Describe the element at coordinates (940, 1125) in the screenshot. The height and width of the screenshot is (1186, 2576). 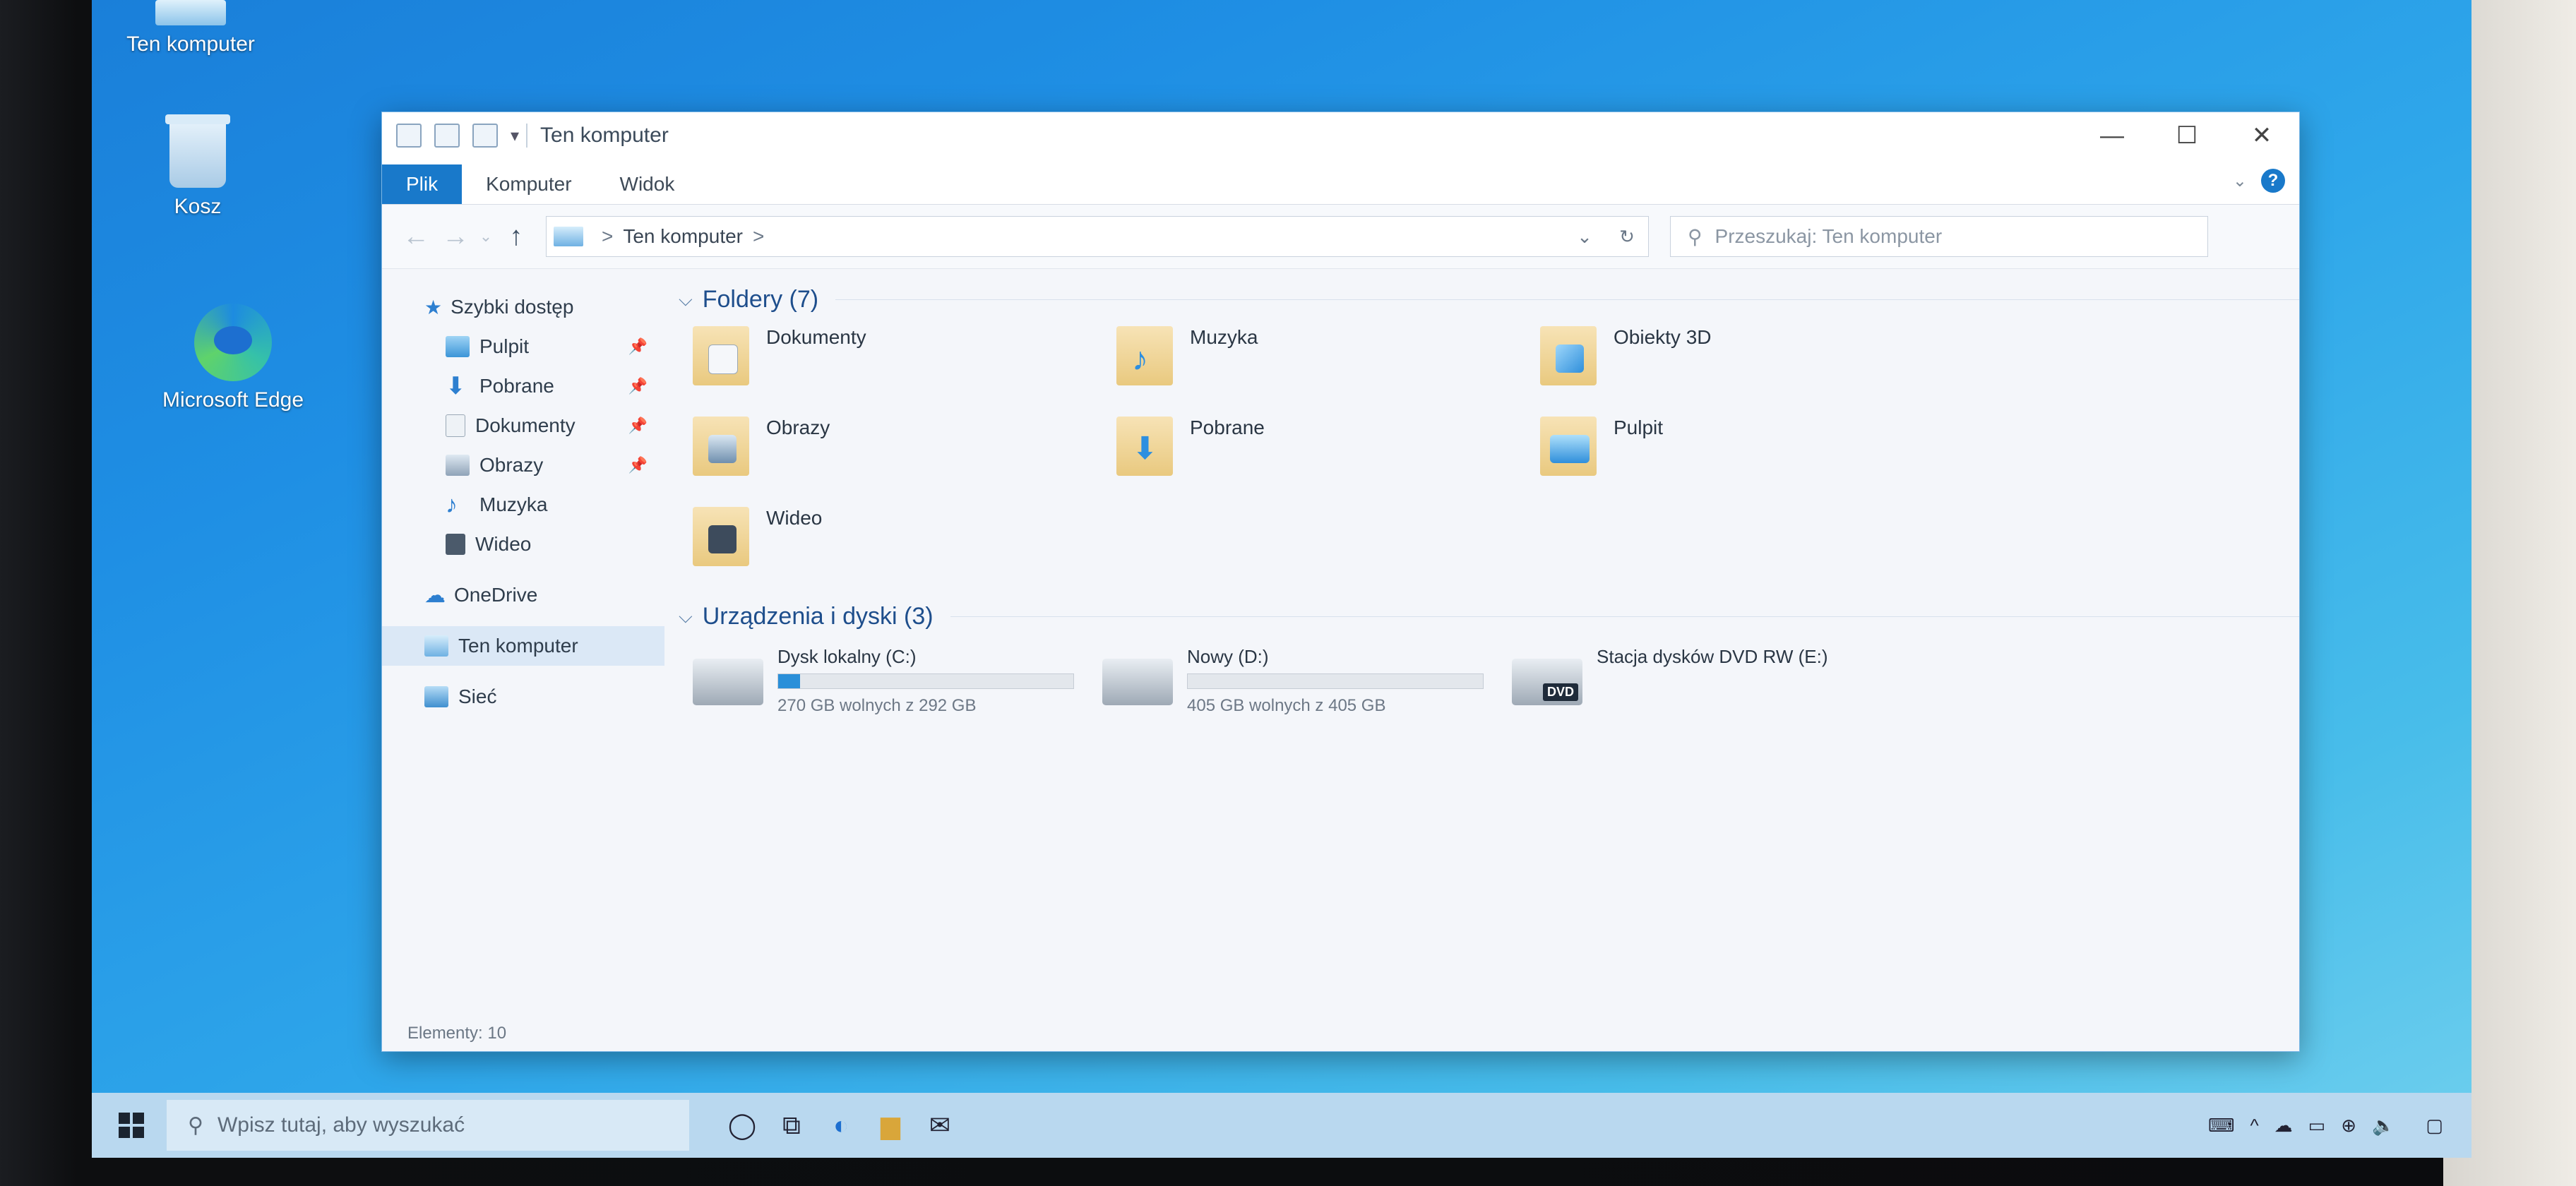
I see `store-icon: ✉` at that location.